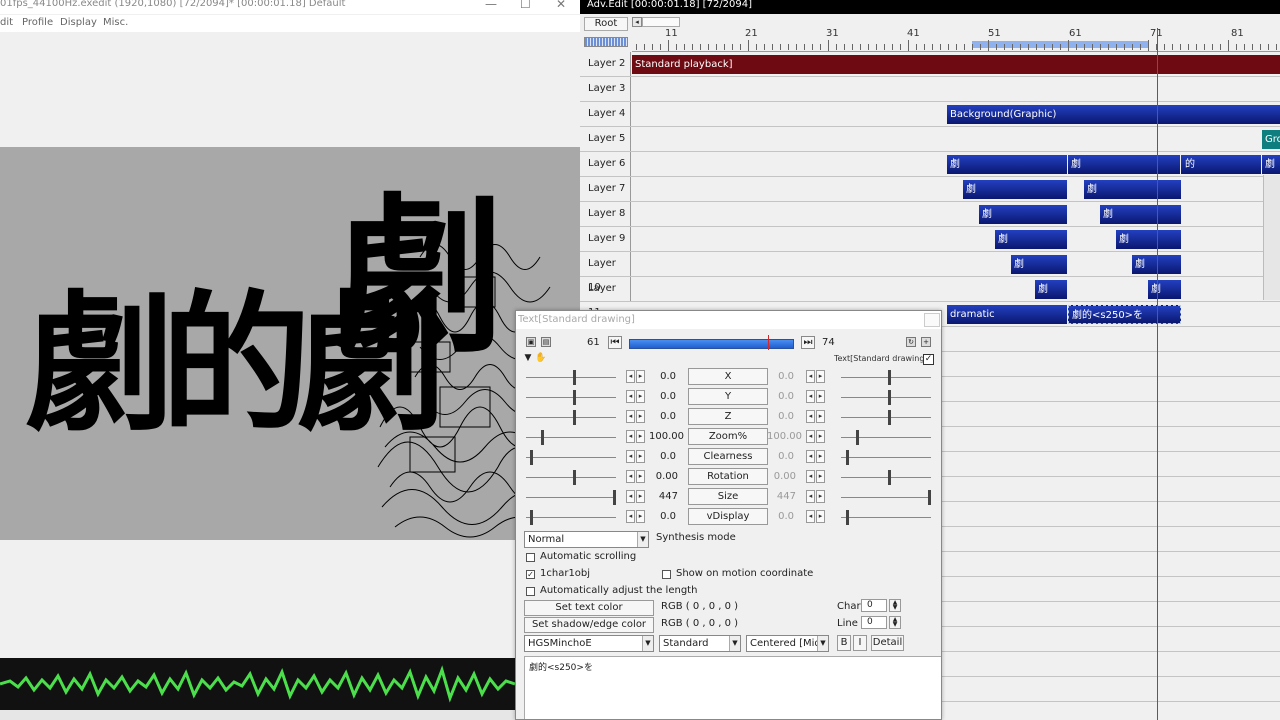  I want to click on y-end-slider, so click(889, 397).